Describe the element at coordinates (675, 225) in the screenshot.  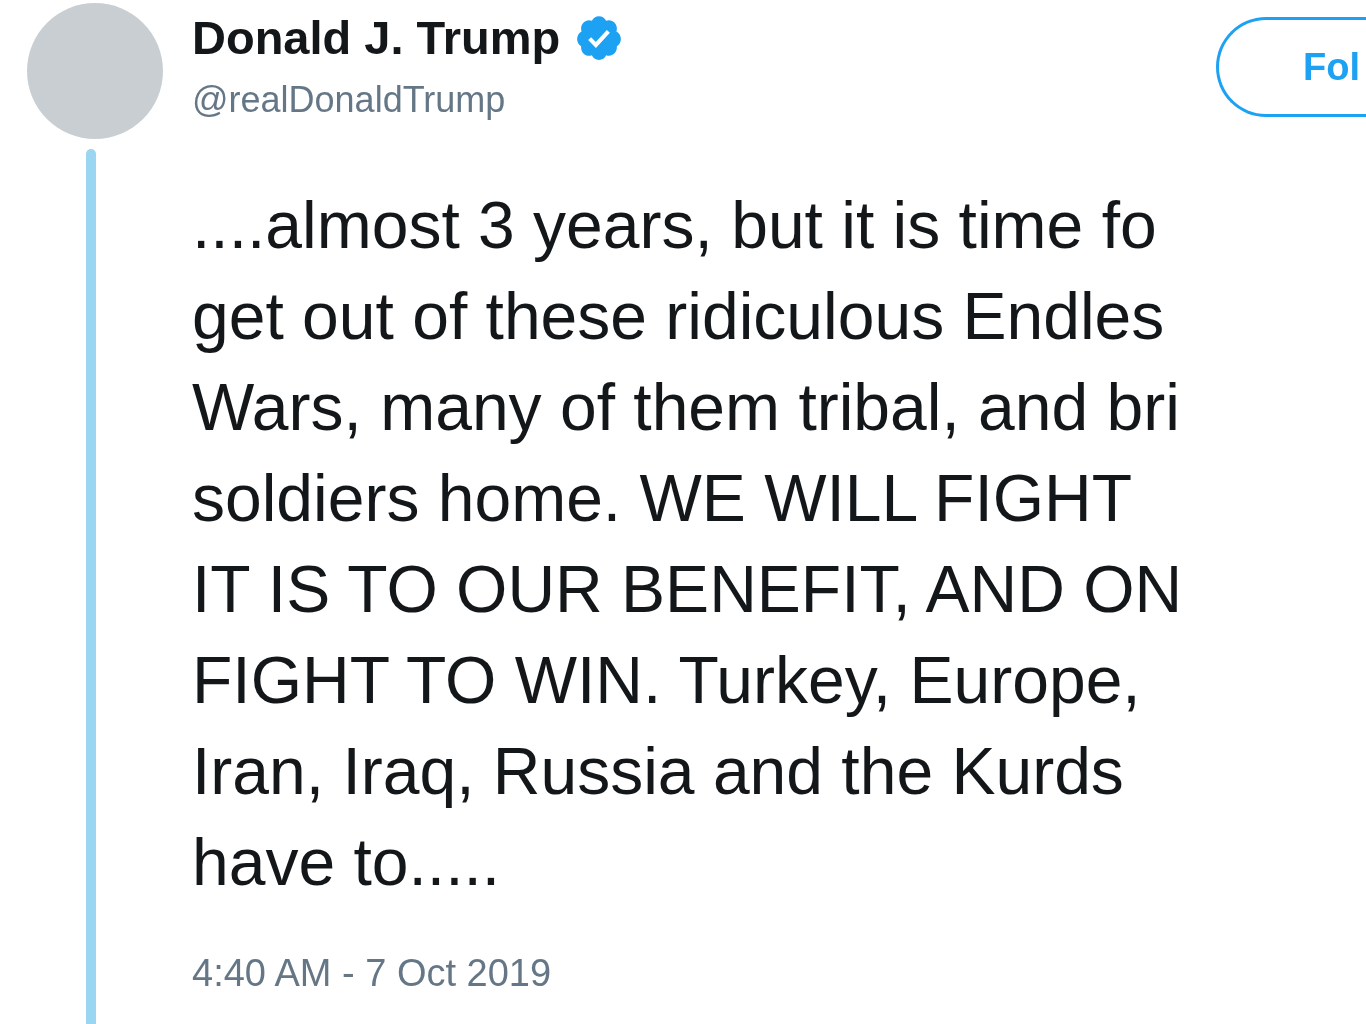
I see `tweet-text: ....almost 3 years, but it is time fo` at that location.